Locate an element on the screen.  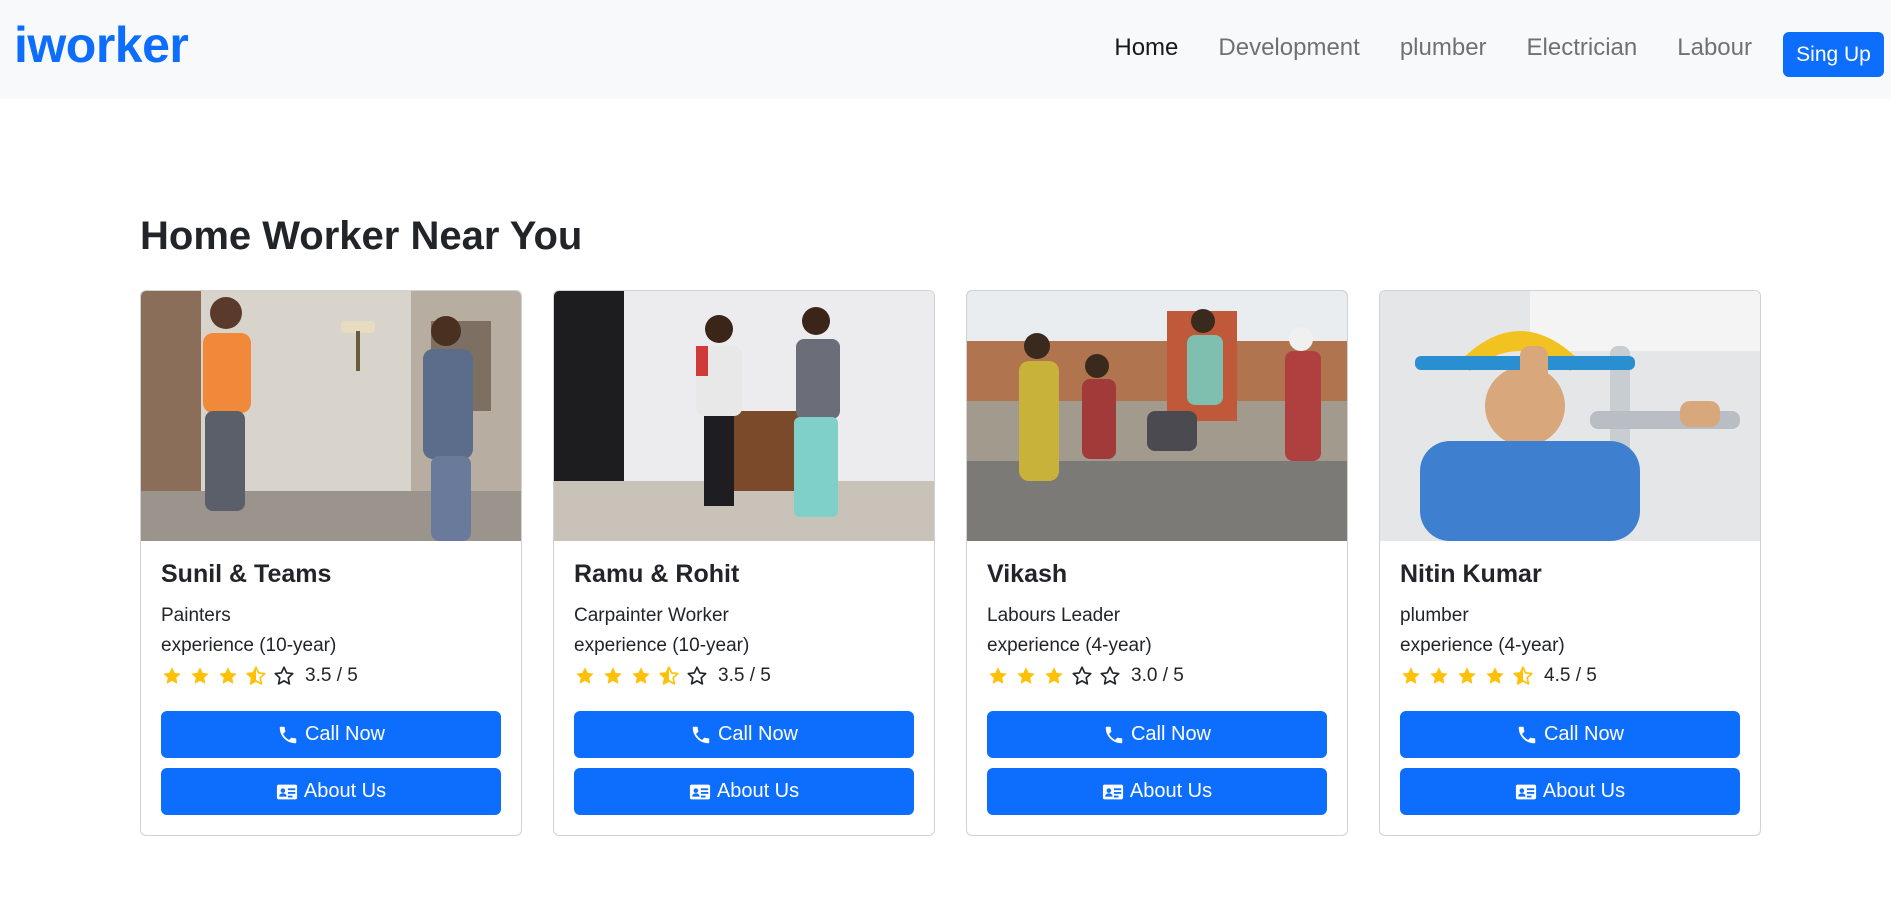
signup-button: Sing Up is located at coordinates (1833, 54).